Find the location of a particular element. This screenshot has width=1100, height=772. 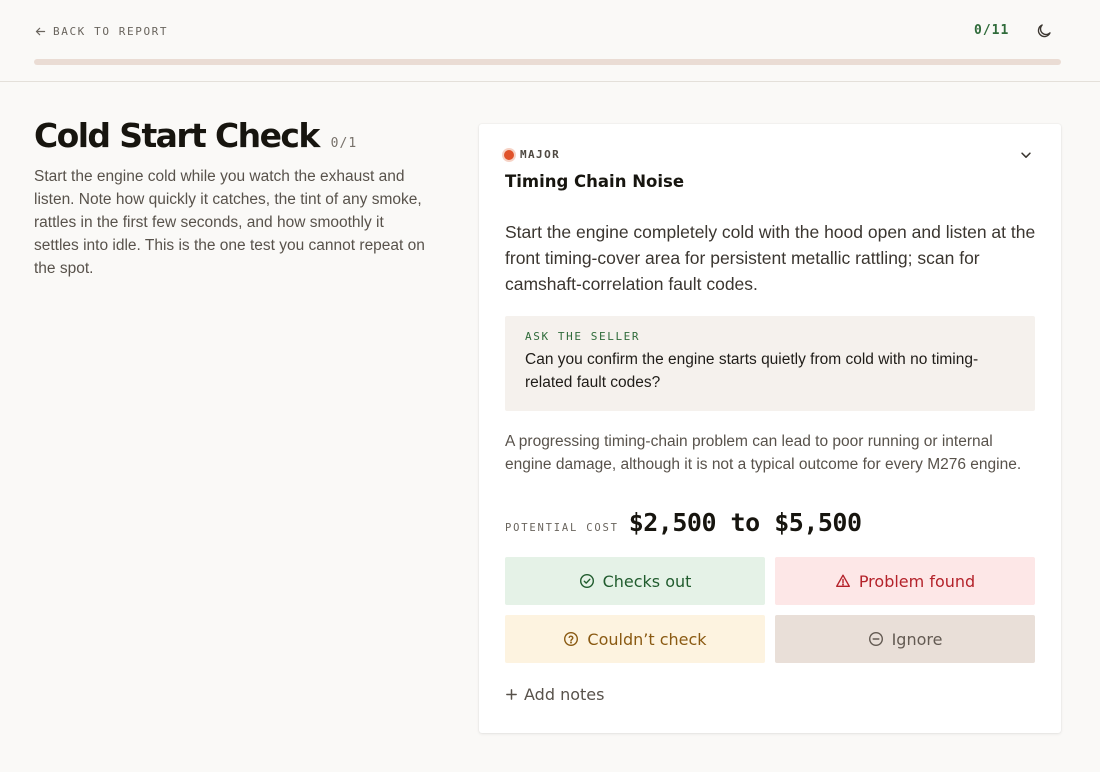

ask-the-seller-label: ASK THE SELLER is located at coordinates (583, 336).